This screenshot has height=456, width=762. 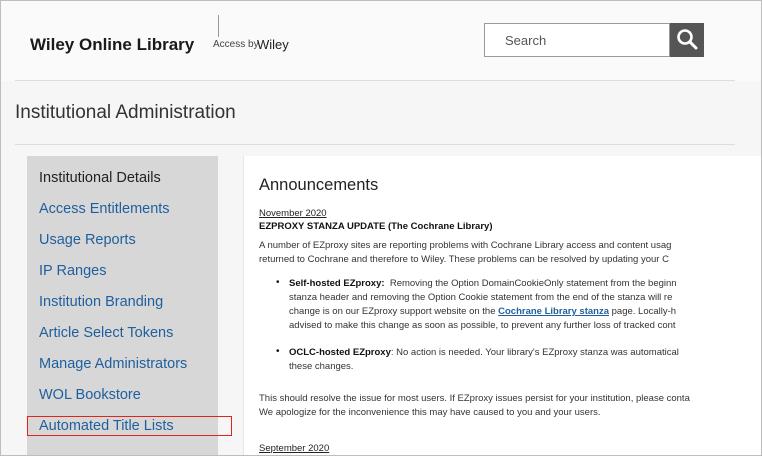 I want to click on page-title: Institutional Administration, so click(x=125, y=112).